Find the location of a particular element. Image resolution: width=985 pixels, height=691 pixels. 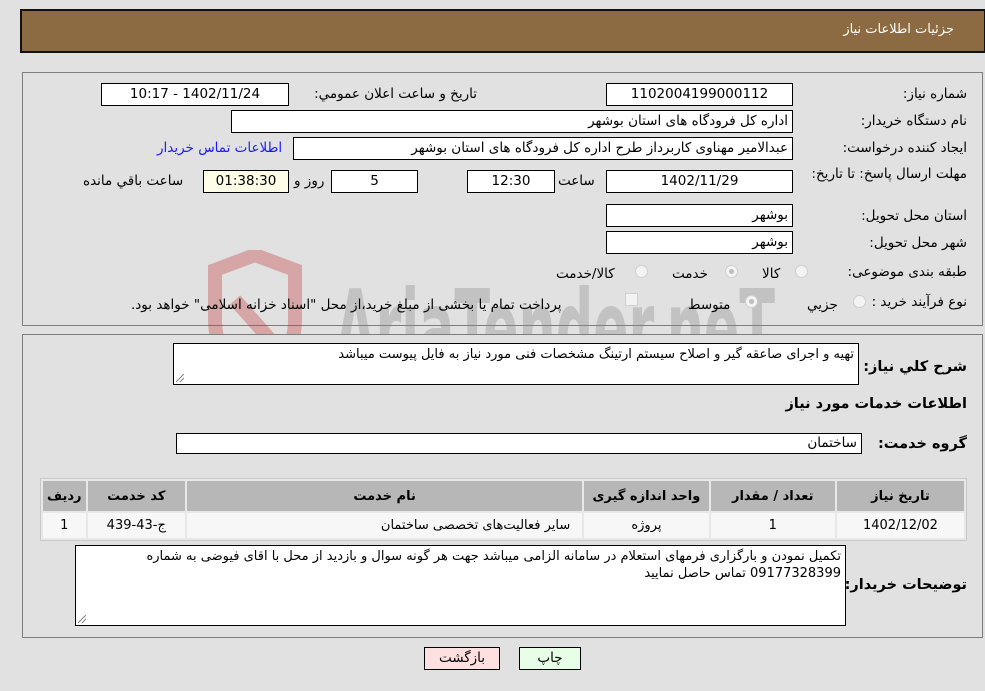

back-button: بازگشت is located at coordinates (462, 658).